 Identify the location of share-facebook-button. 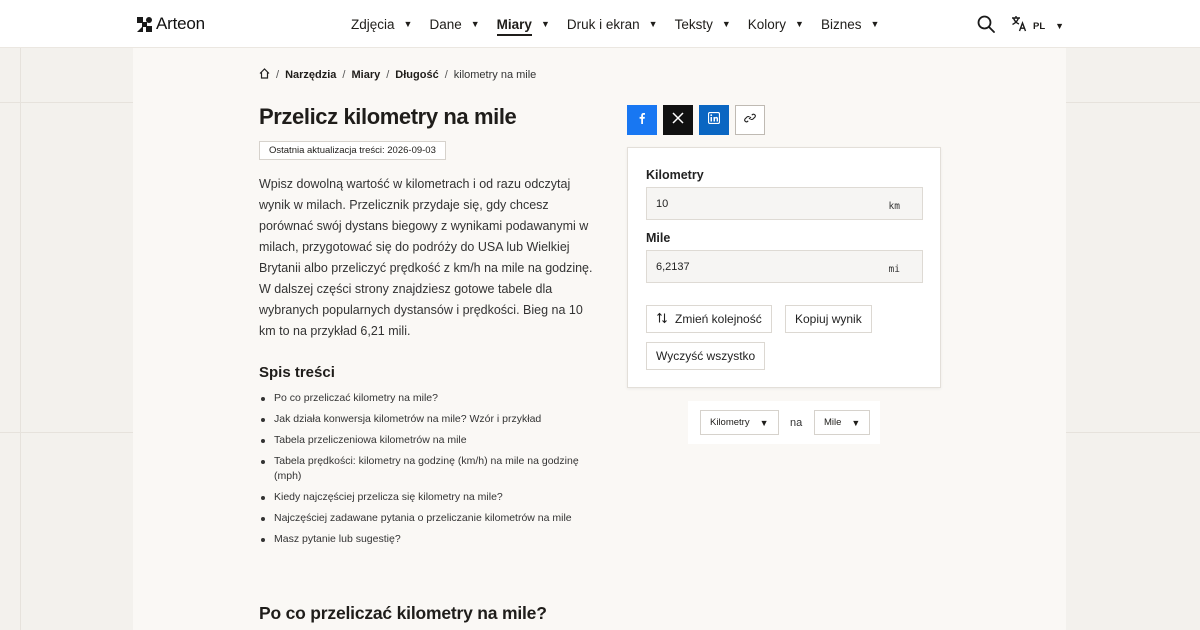
(642, 120).